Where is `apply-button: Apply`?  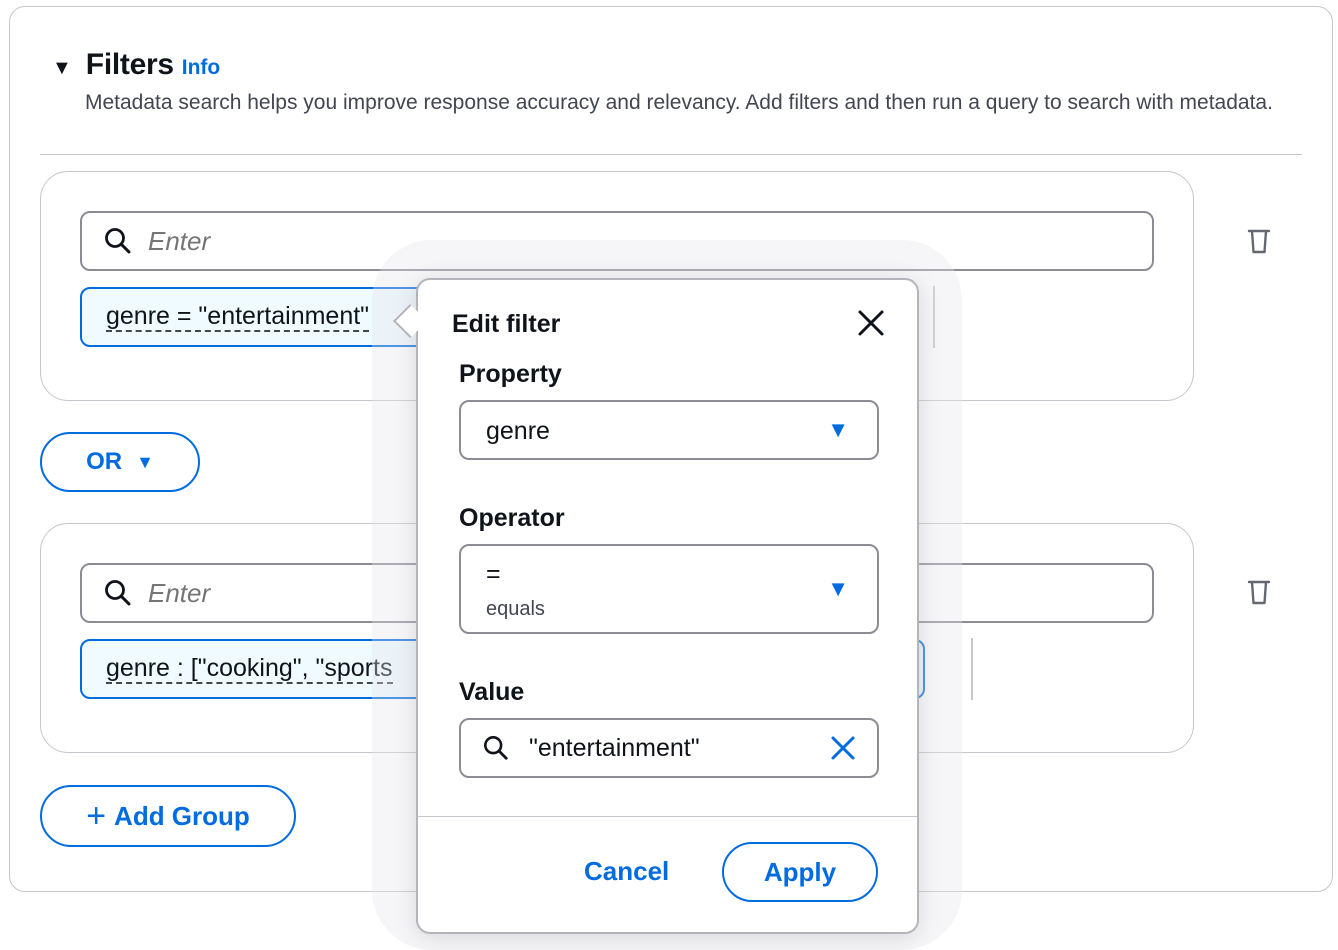
apply-button: Apply is located at coordinates (800, 872).